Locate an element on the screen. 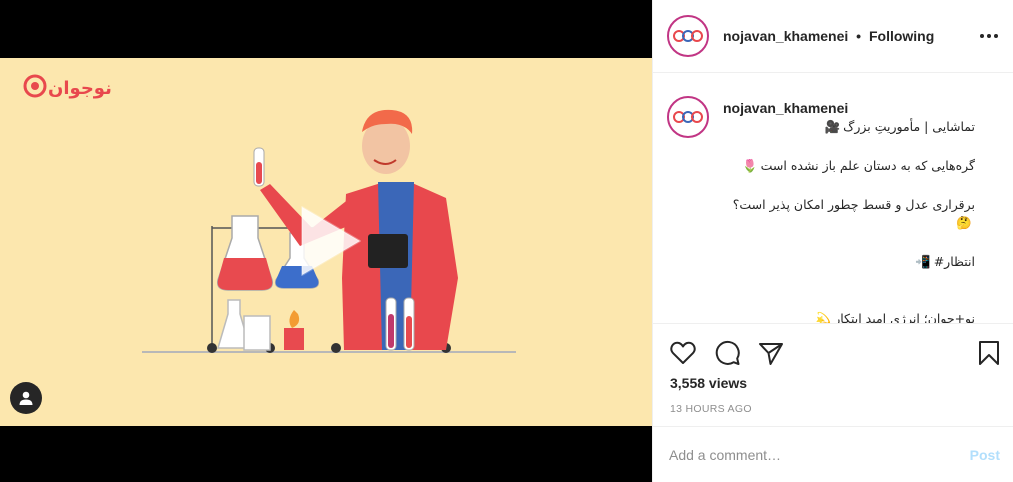  thinking-emoji-icon: 🤔 is located at coordinates (964, 222).